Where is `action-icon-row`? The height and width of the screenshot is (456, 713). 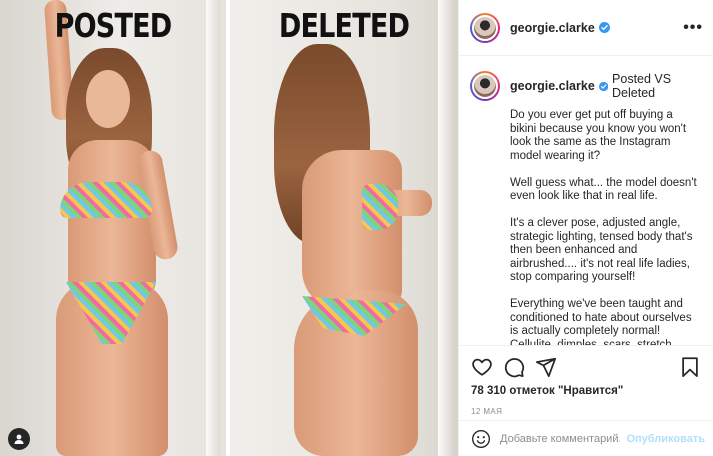 action-icon-row is located at coordinates (586, 367).